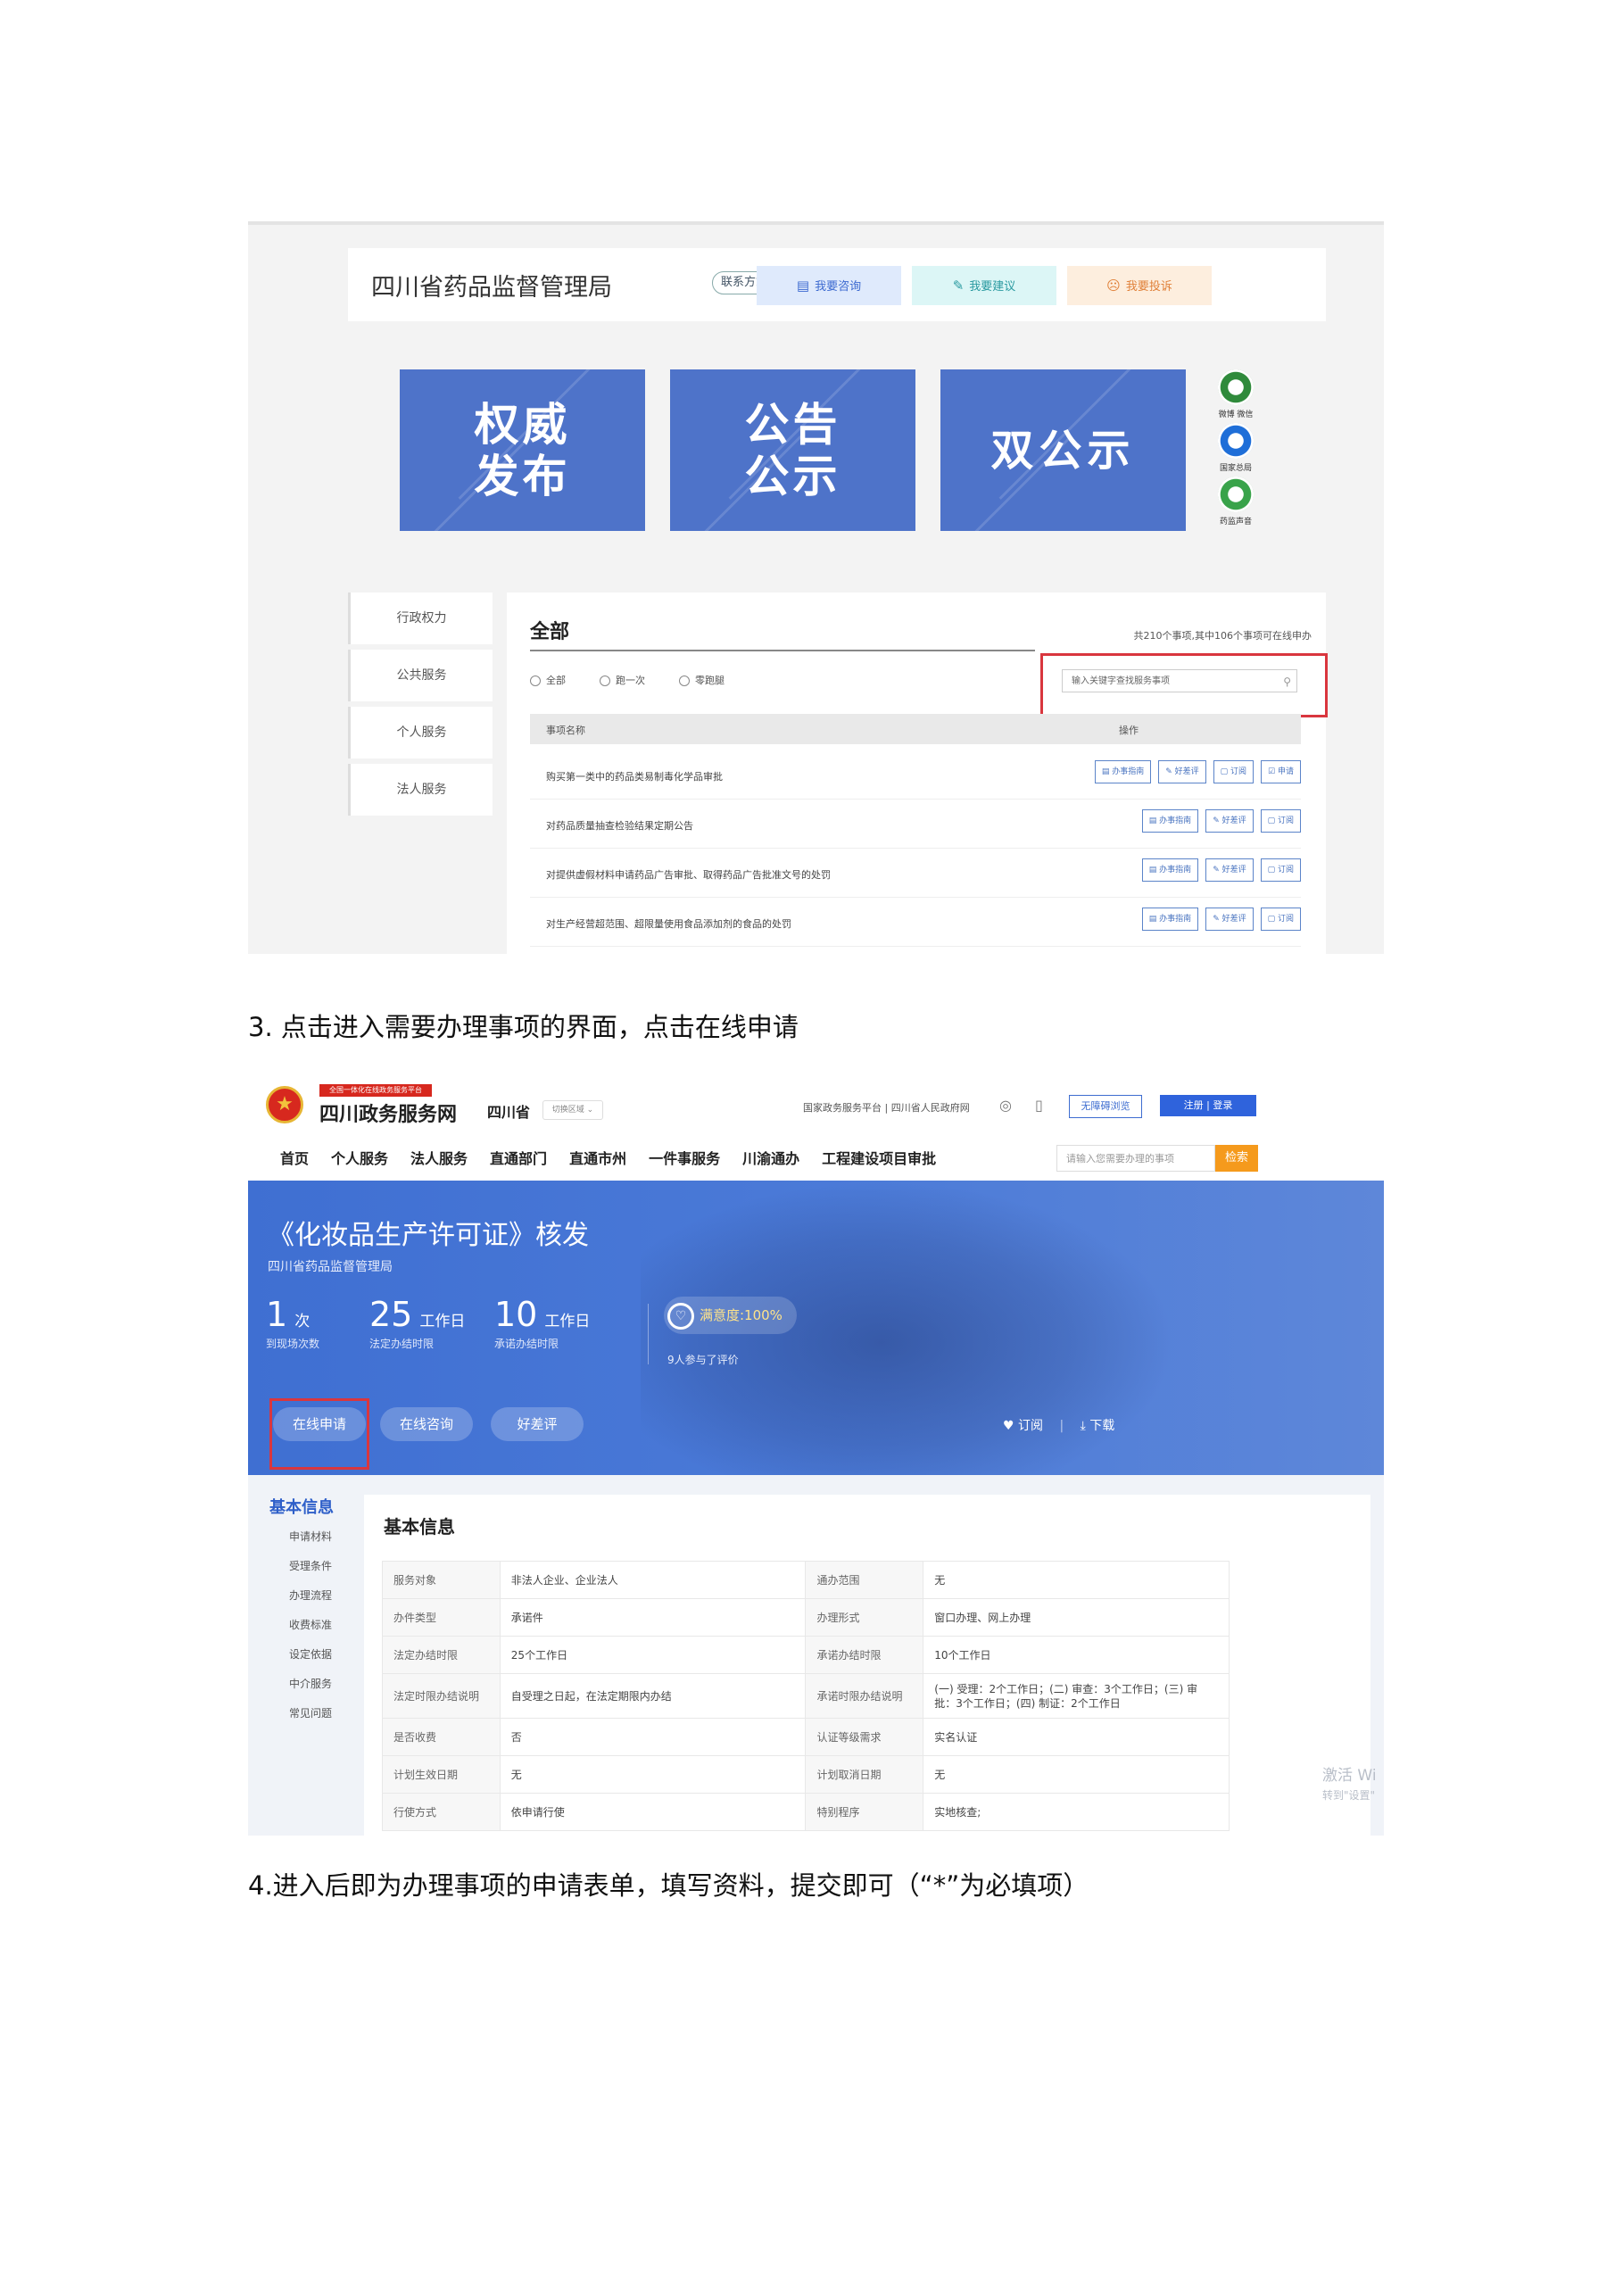 This screenshot has width=1623, height=2296. I want to click on nav-item: 直通市州, so click(597, 1158).